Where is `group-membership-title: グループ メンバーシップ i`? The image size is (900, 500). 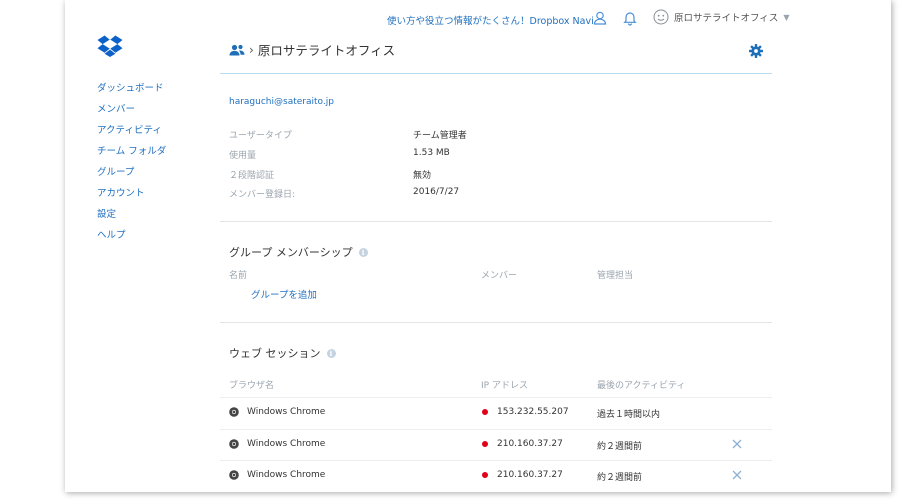 group-membership-title: グループ メンバーシップ i is located at coordinates (298, 252).